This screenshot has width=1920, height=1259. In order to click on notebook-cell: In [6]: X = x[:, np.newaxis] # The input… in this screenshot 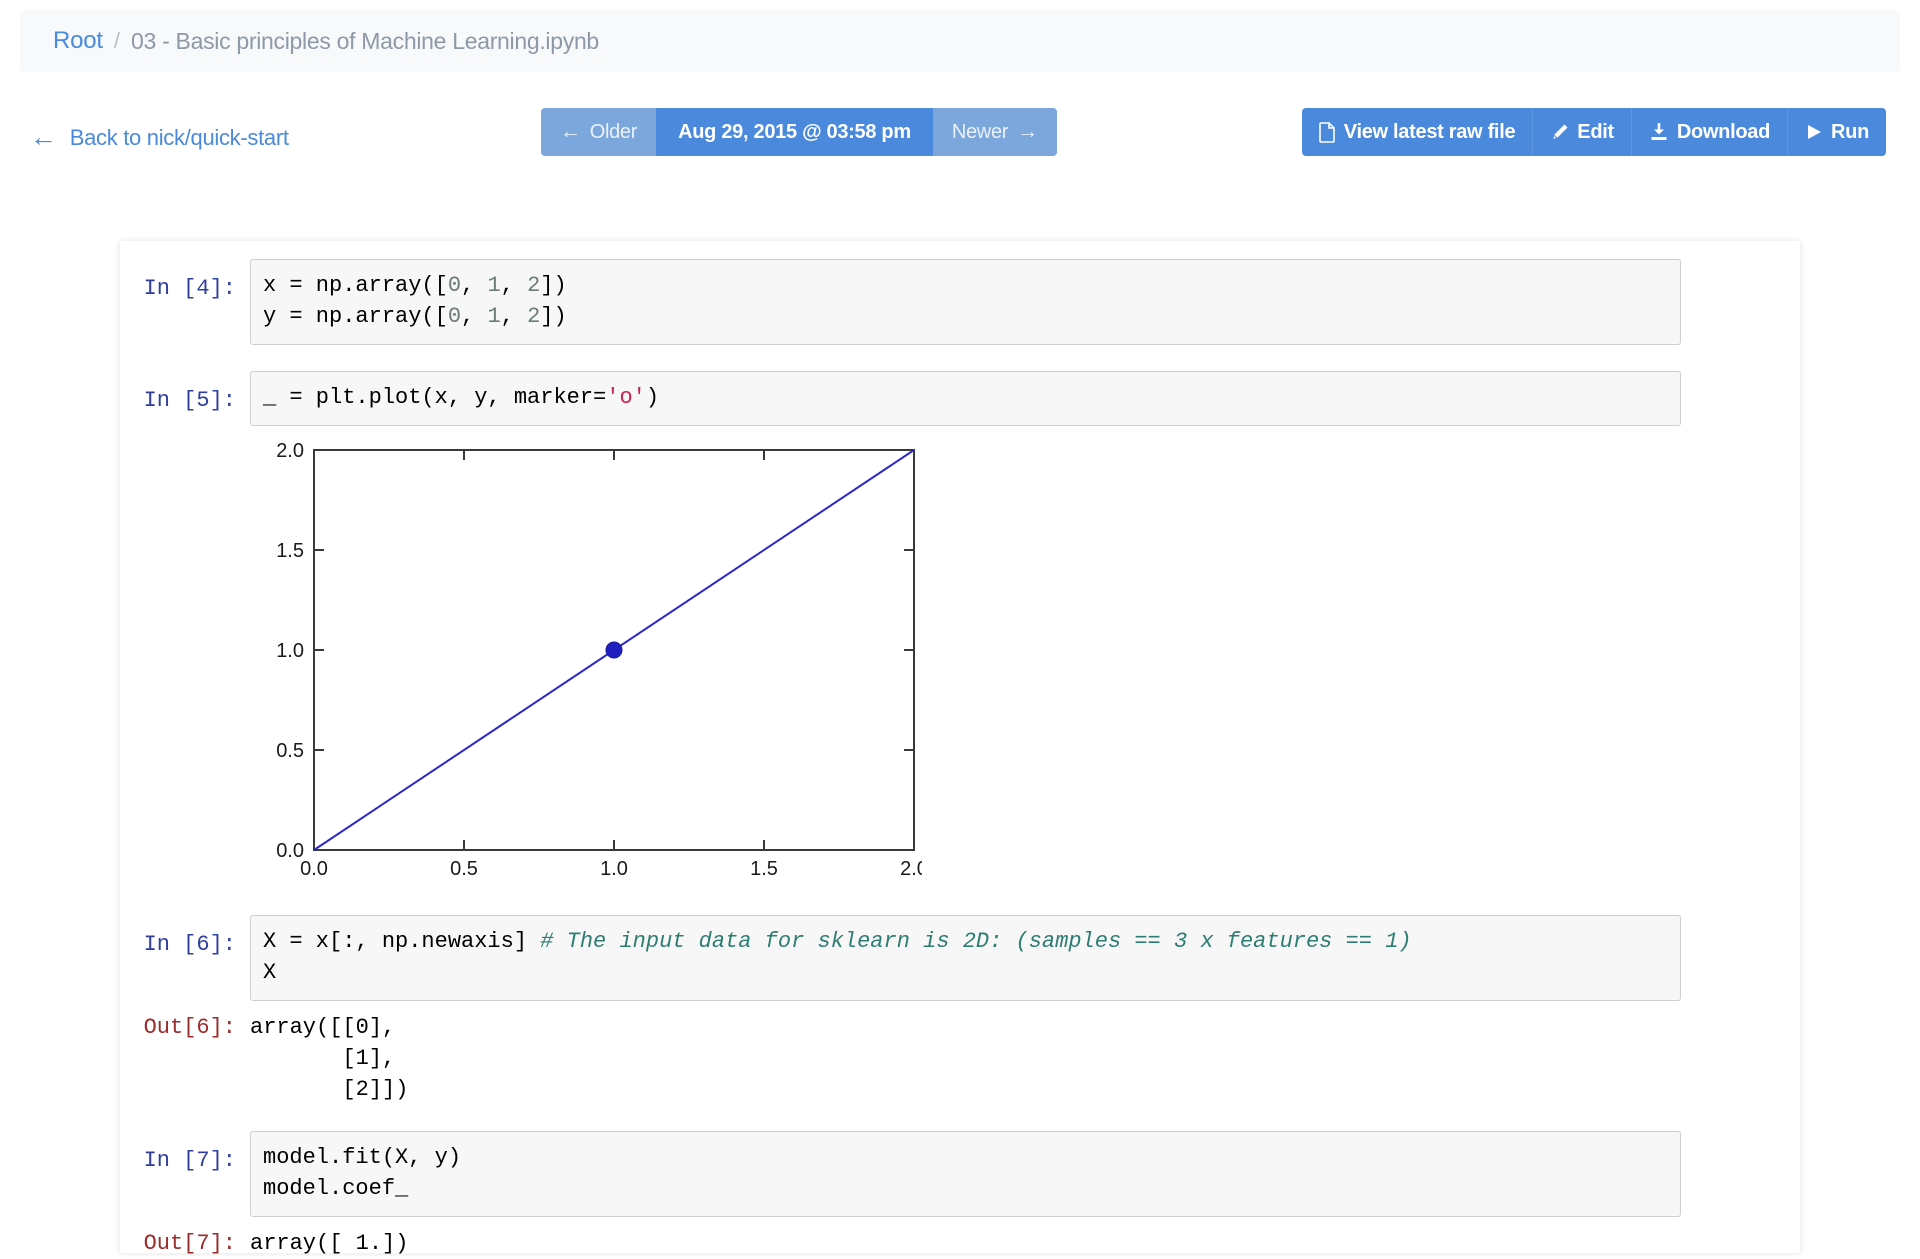, I will do `click(960, 958)`.